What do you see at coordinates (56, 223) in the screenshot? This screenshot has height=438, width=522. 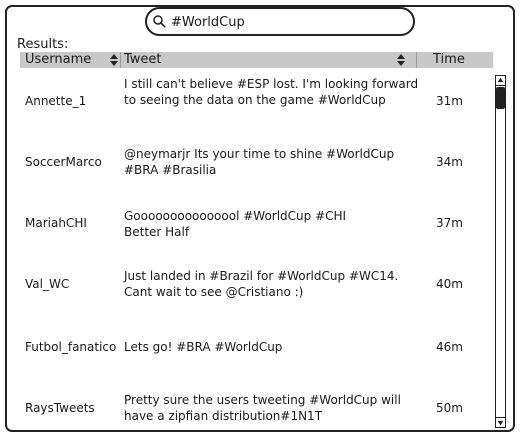 I see `row-username: MariahCHI` at bounding box center [56, 223].